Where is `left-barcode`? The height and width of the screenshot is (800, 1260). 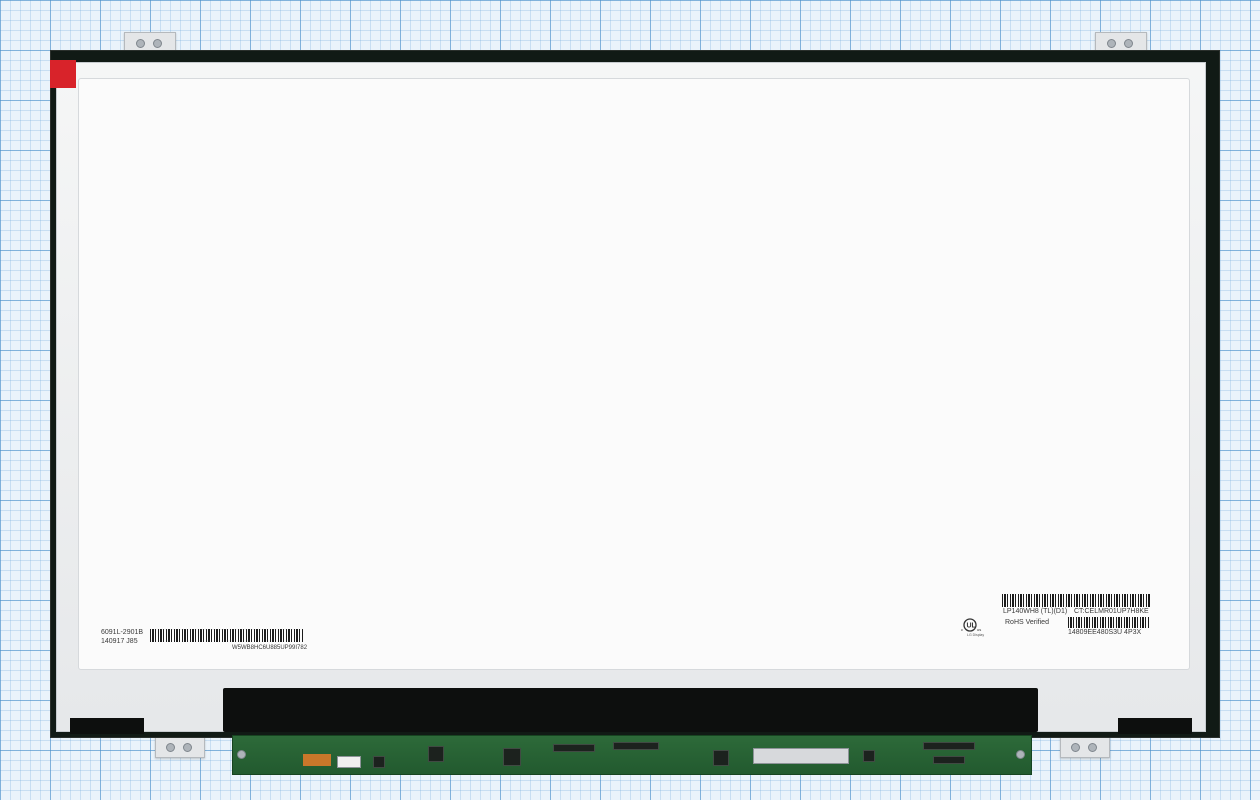 left-barcode is located at coordinates (227, 635).